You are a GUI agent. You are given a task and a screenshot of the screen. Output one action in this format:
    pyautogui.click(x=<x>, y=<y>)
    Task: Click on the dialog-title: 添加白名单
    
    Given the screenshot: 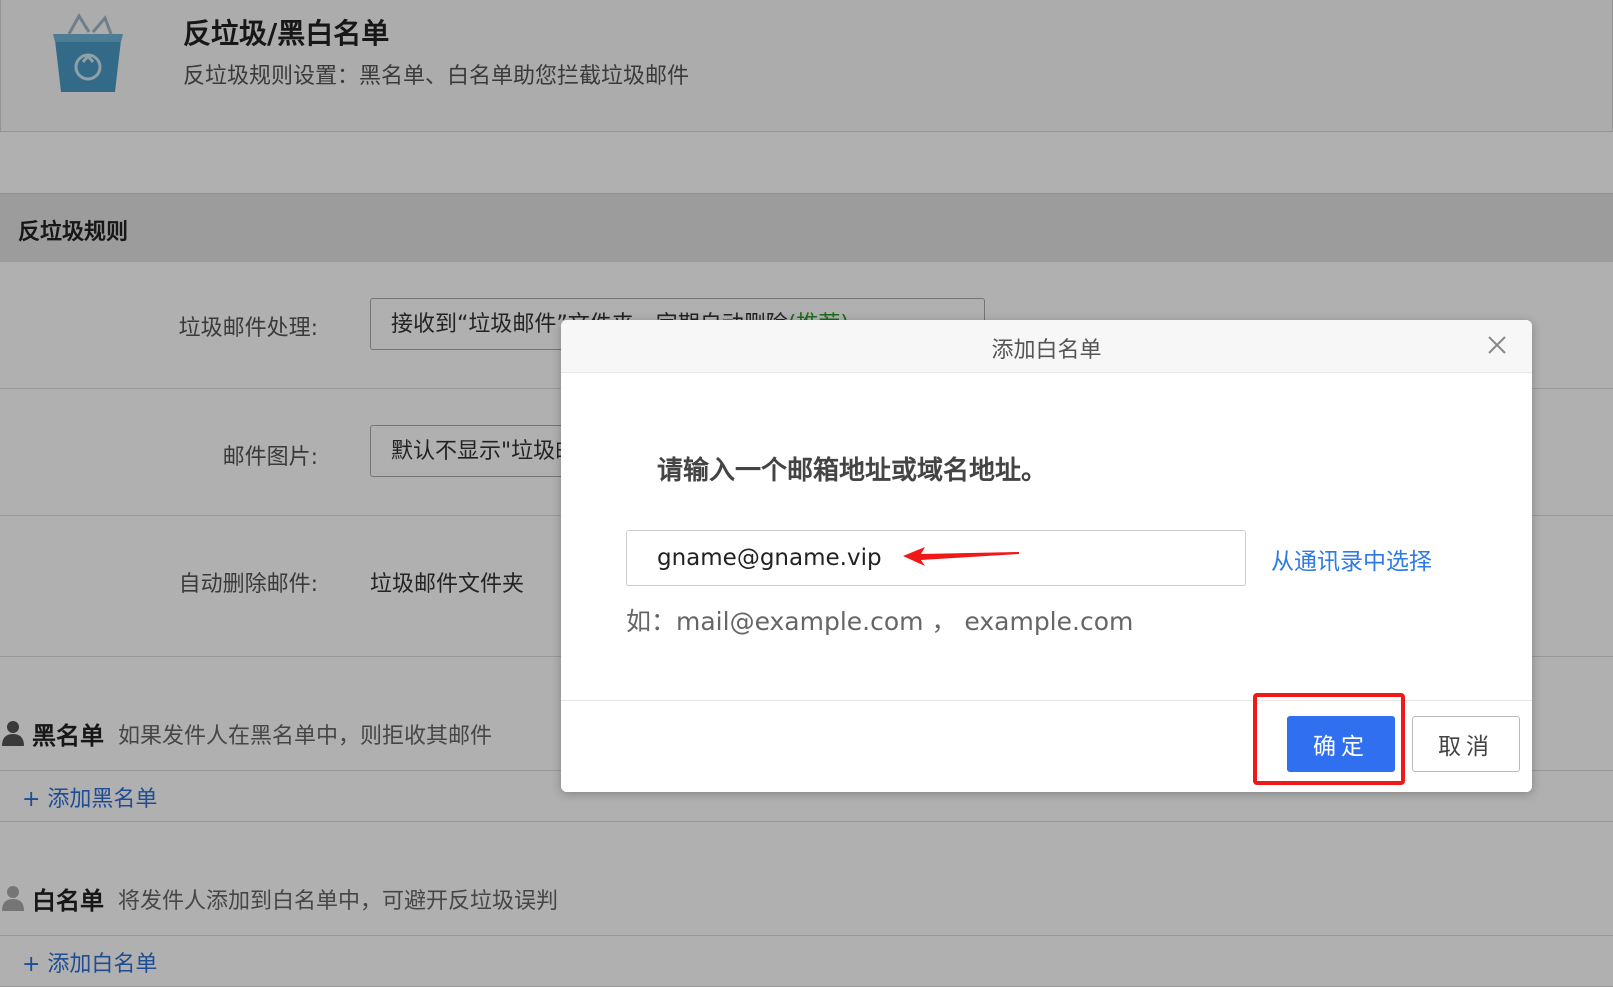 What is the action you would take?
    pyautogui.click(x=1046, y=350)
    